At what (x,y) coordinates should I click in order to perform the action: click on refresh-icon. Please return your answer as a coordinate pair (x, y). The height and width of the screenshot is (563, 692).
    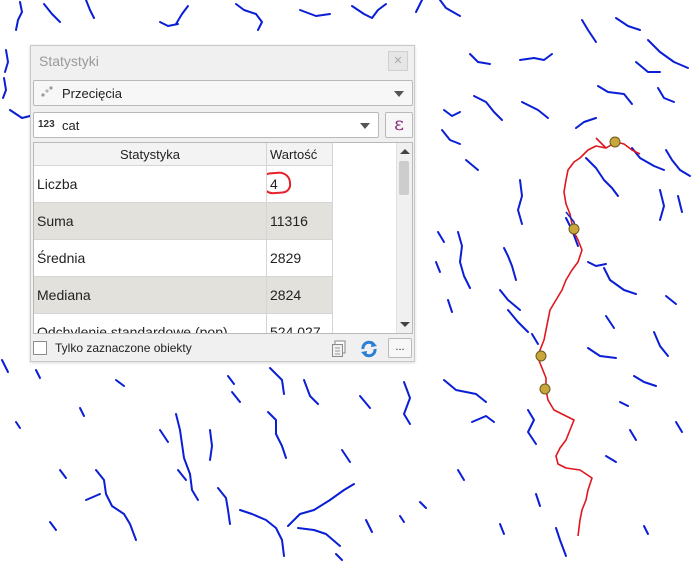
    Looking at the image, I should click on (369, 349).